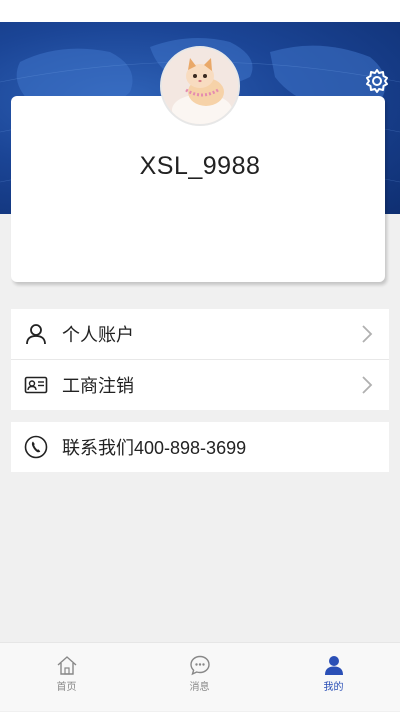 The width and height of the screenshot is (400, 712). What do you see at coordinates (200, 86) in the screenshot?
I see `avatar` at bounding box center [200, 86].